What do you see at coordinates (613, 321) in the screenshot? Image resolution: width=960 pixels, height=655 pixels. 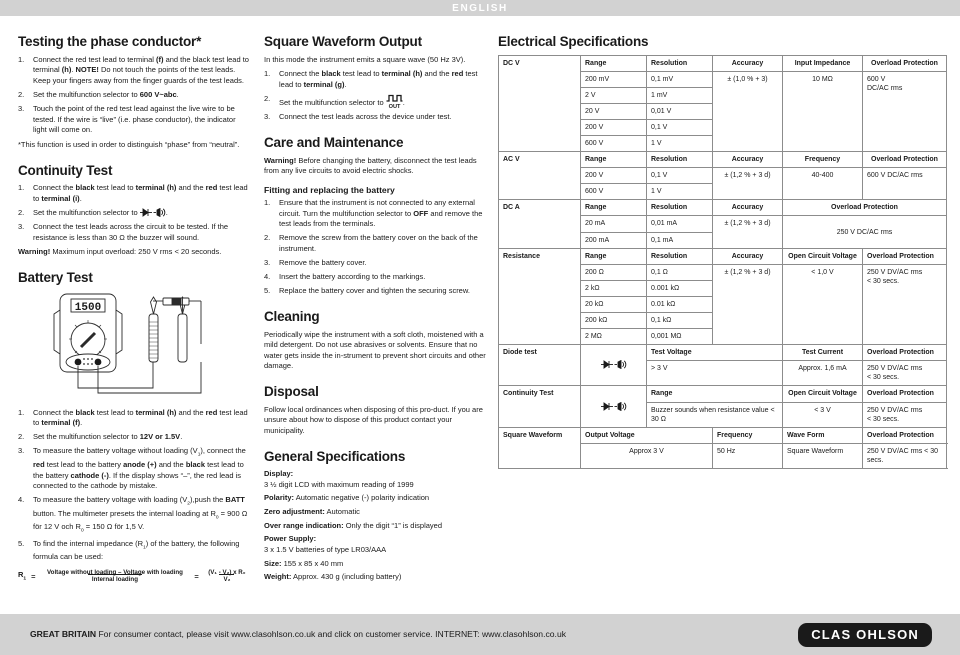 I see `cell-range: 200 kΩ` at bounding box center [613, 321].